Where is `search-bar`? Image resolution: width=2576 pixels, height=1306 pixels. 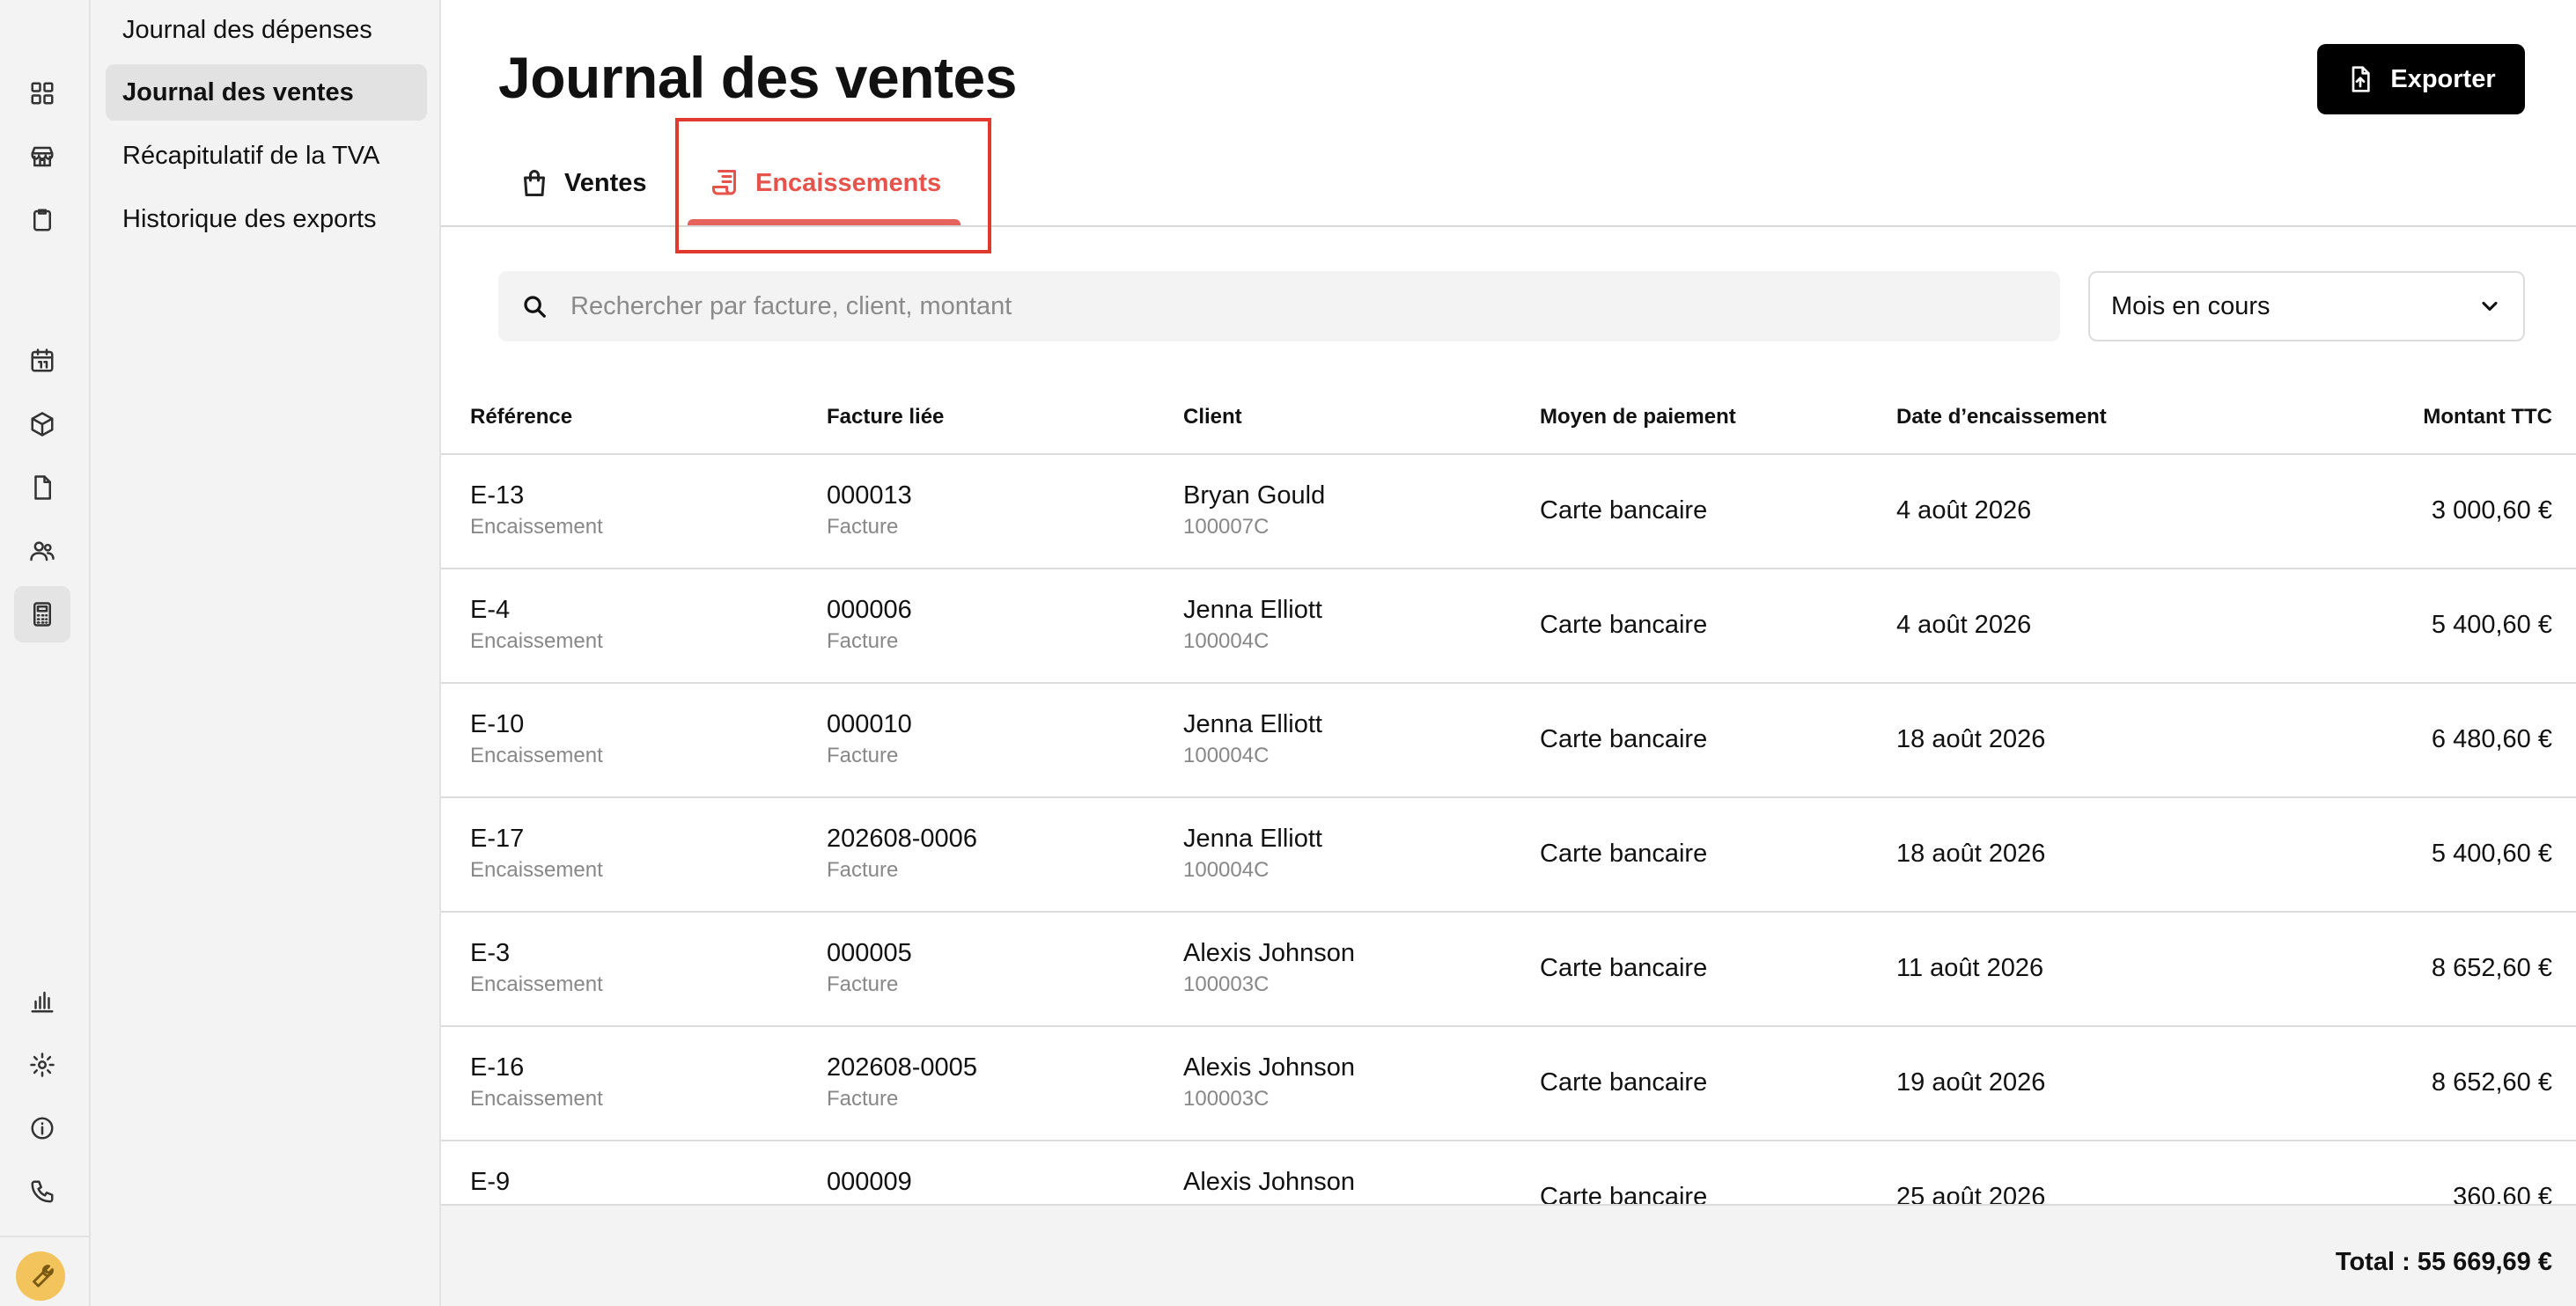 search-bar is located at coordinates (1279, 306).